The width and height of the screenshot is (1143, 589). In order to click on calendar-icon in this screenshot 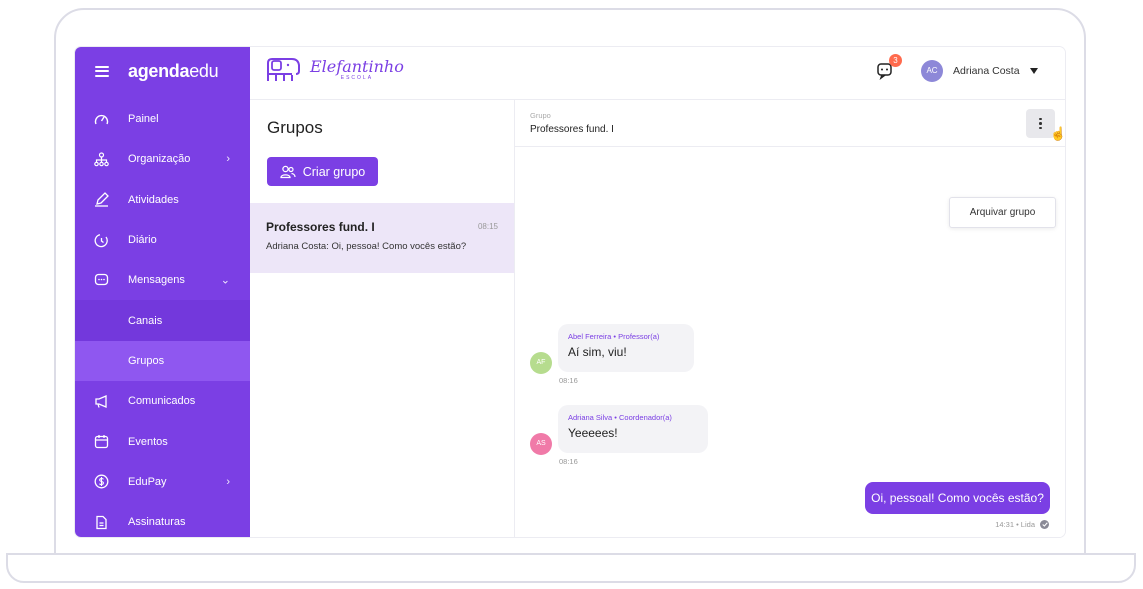, I will do `click(101, 442)`.